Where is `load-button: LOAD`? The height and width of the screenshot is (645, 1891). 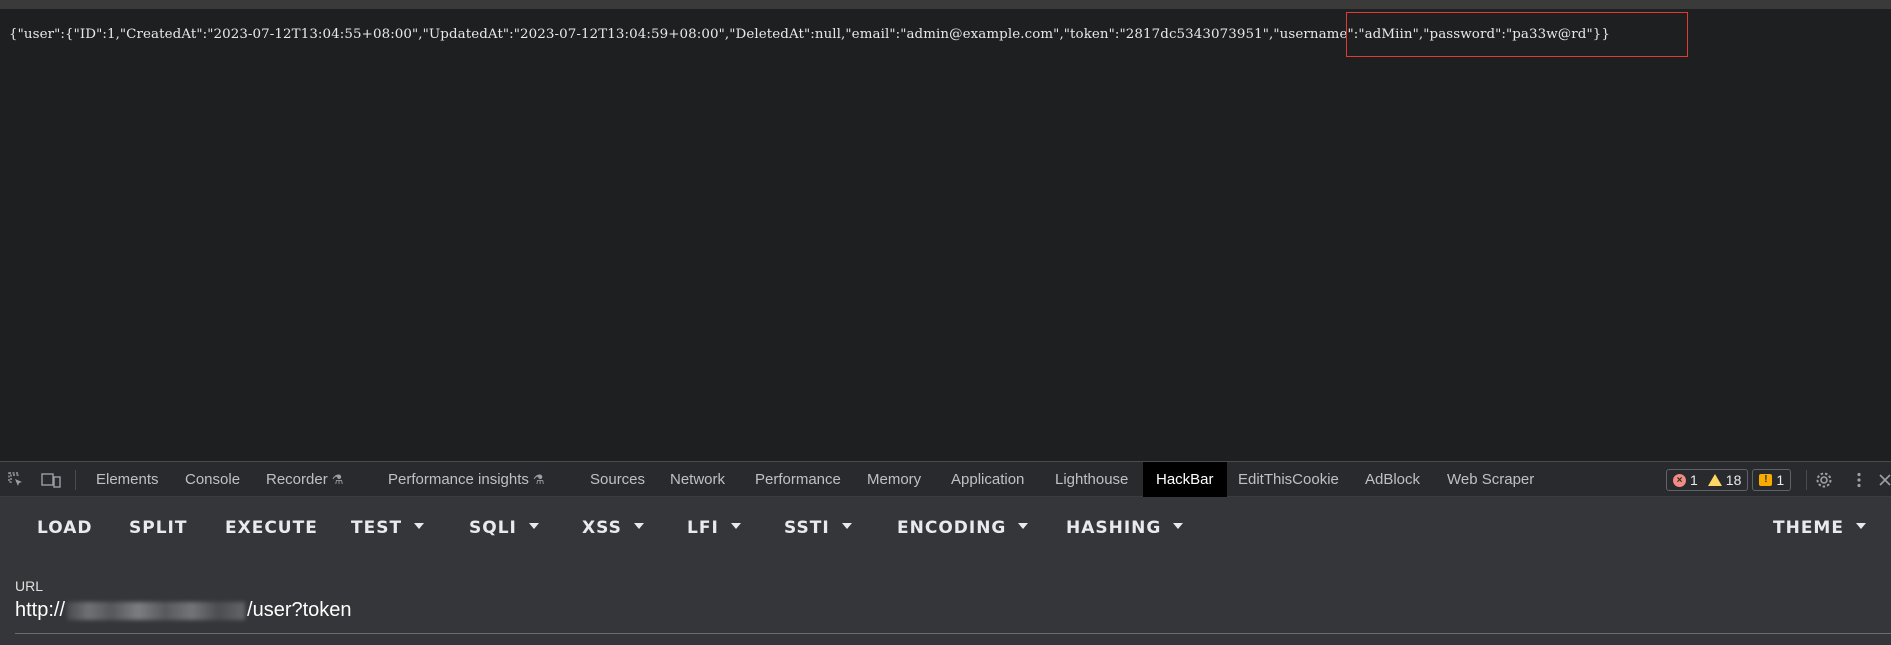
load-button: LOAD is located at coordinates (65, 528).